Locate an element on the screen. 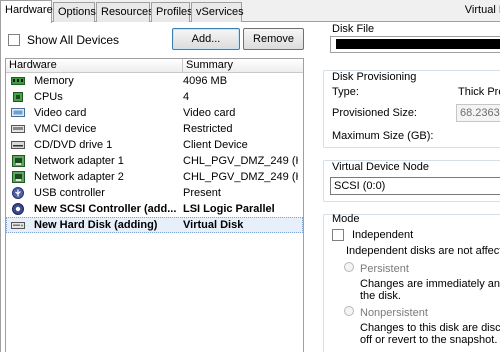  provisioned-size-label: Provisioned Size: is located at coordinates (374, 113).